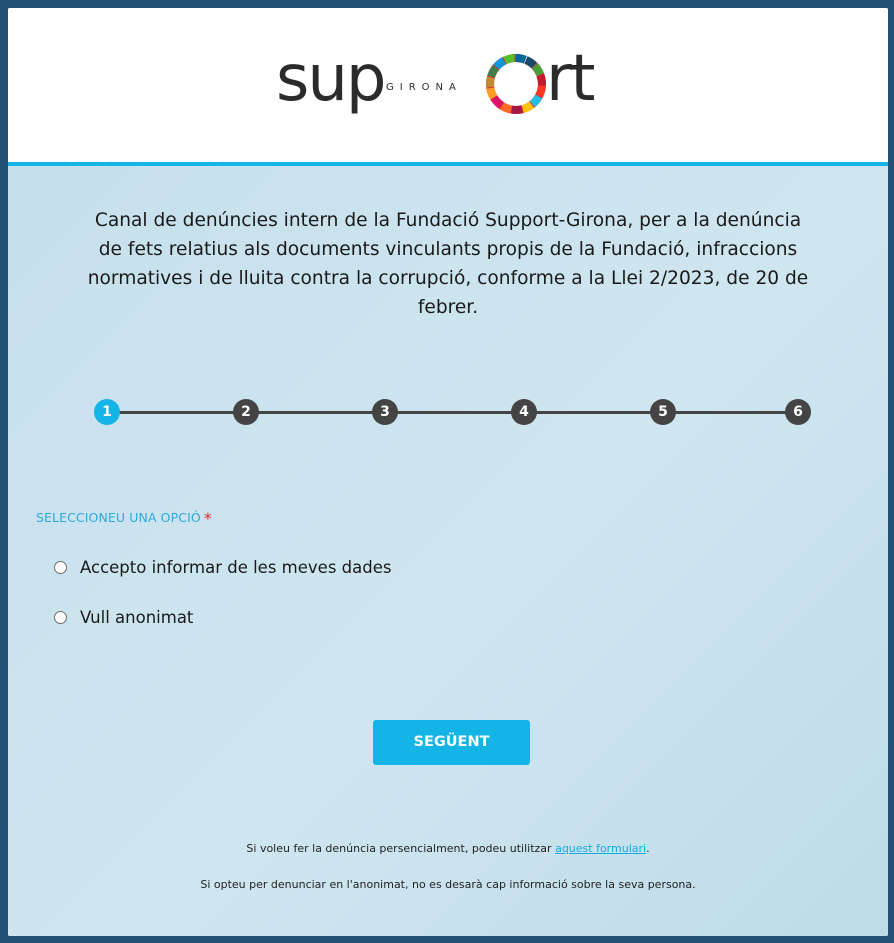 The height and width of the screenshot is (943, 894). What do you see at coordinates (663, 412) in the screenshot?
I see `step-5: 5` at bounding box center [663, 412].